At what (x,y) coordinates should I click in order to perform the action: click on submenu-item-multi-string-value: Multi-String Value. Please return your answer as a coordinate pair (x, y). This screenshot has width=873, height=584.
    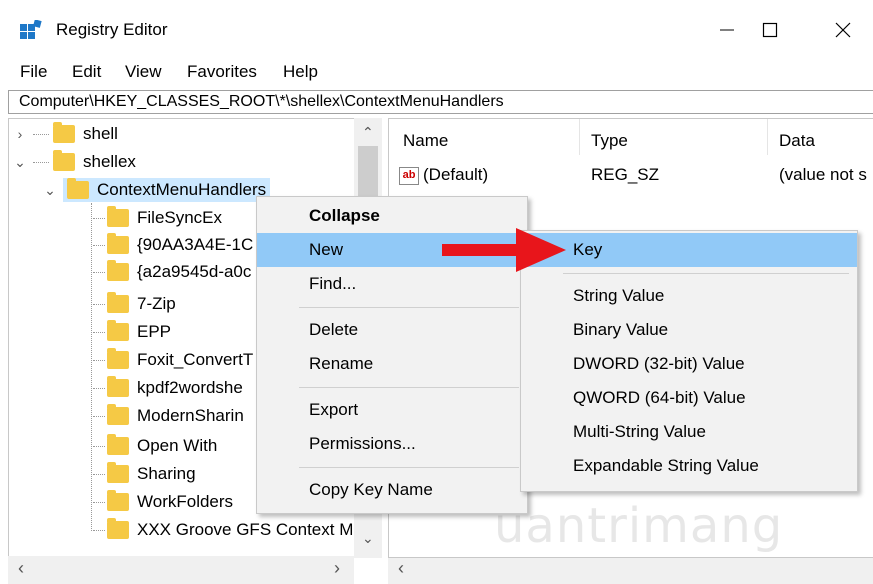
    Looking at the image, I should click on (689, 432).